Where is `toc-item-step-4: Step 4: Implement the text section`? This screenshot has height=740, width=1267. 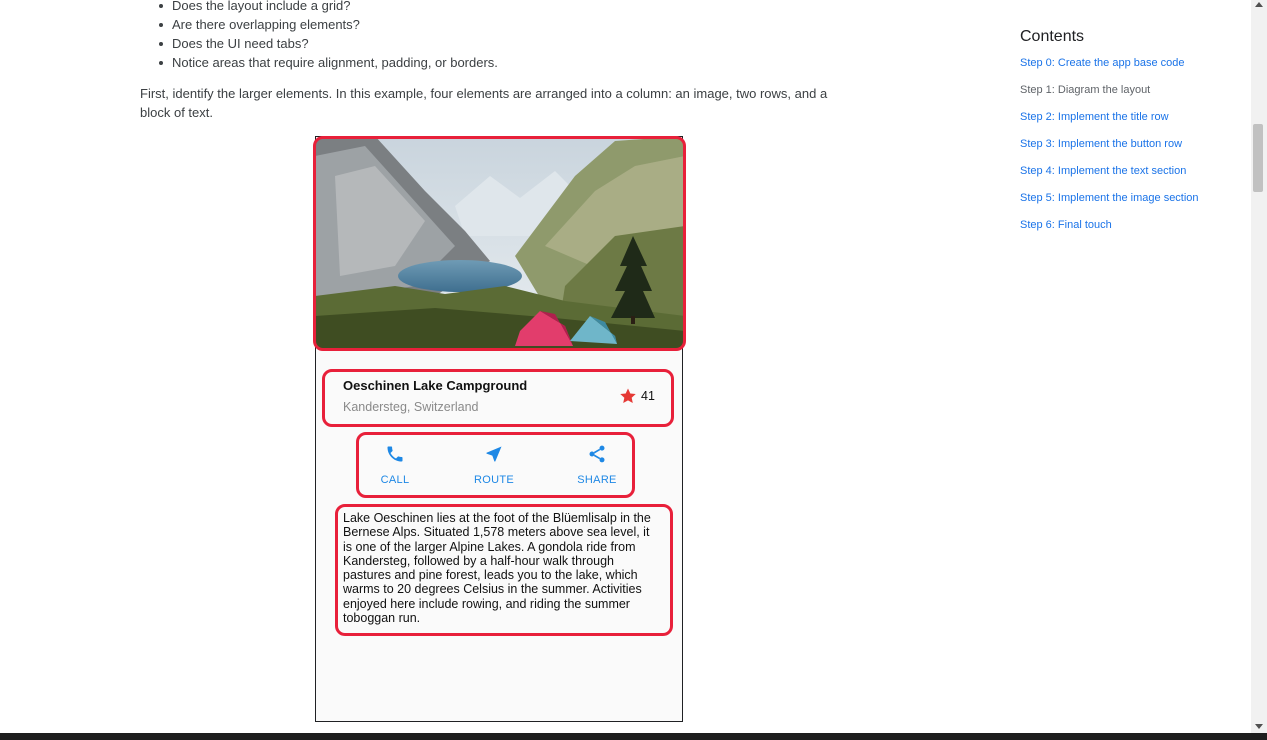 toc-item-step-4: Step 4: Implement the text section is located at coordinates (1109, 176).